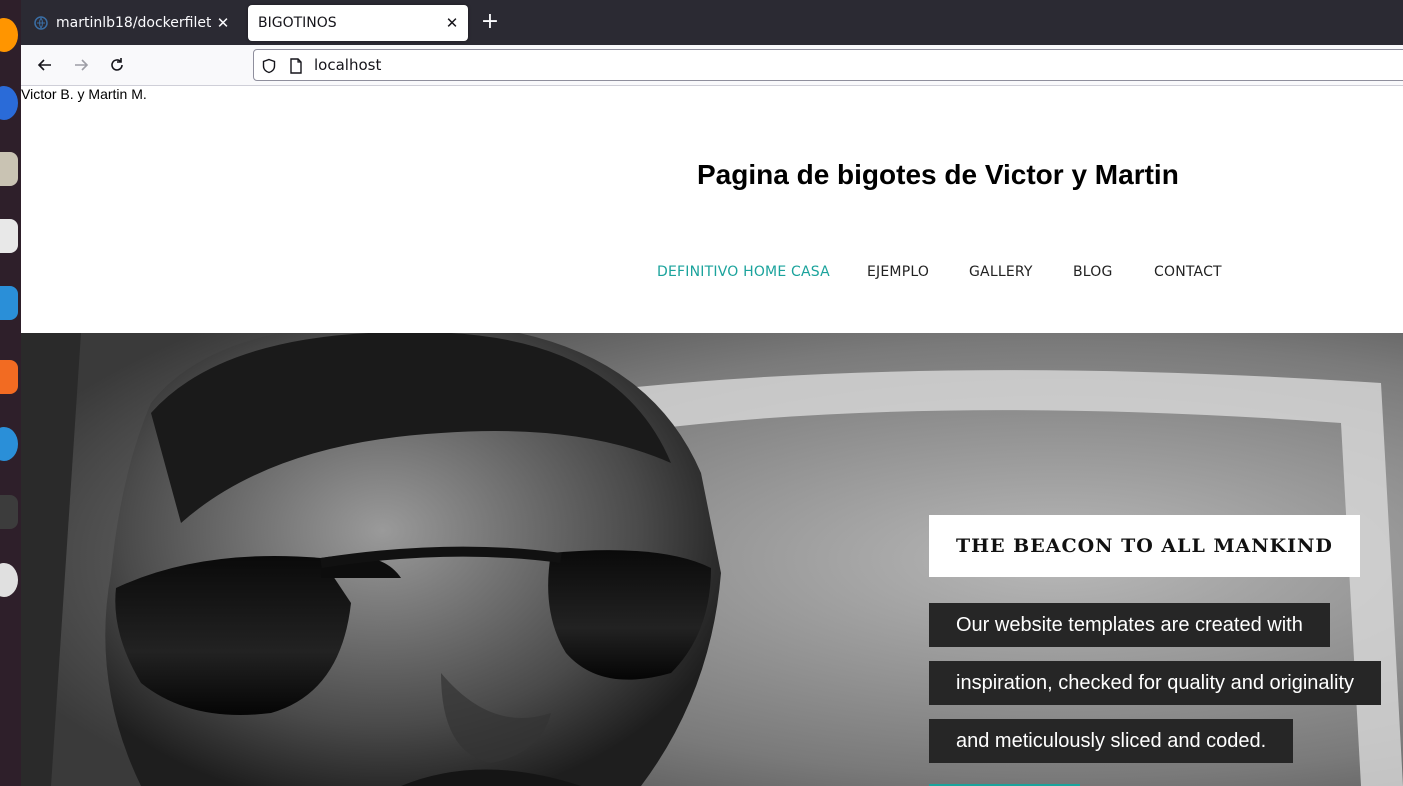  Describe the element at coordinates (9, 444) in the screenshot. I see `help-dock-icon` at that location.